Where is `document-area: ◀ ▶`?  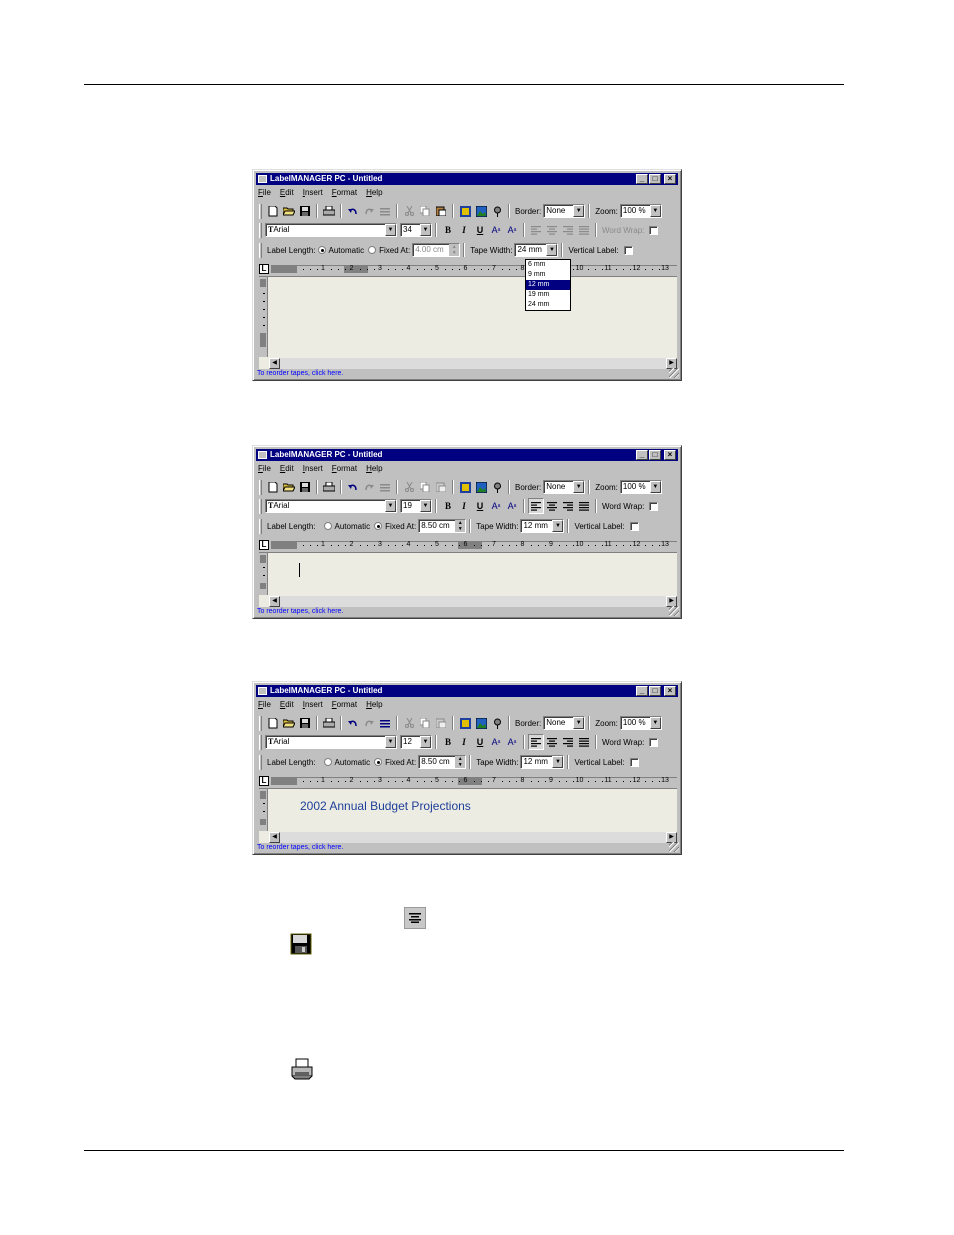
document-area: ◀ ▶ is located at coordinates (468, 322).